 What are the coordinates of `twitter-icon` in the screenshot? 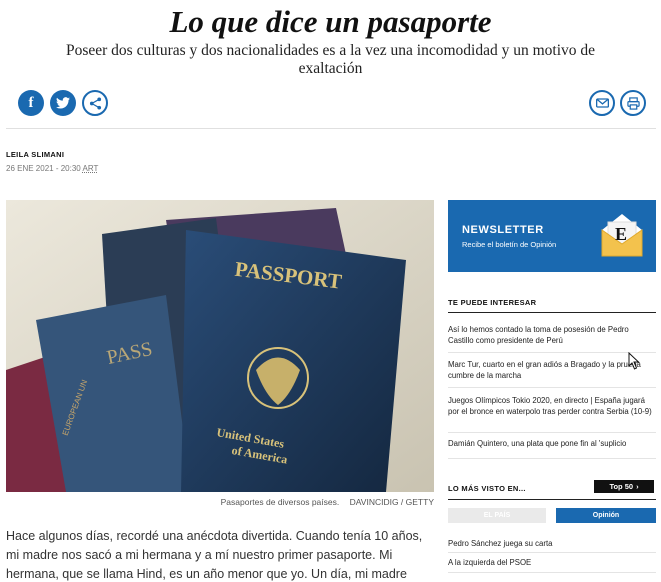 It's located at (63, 103).